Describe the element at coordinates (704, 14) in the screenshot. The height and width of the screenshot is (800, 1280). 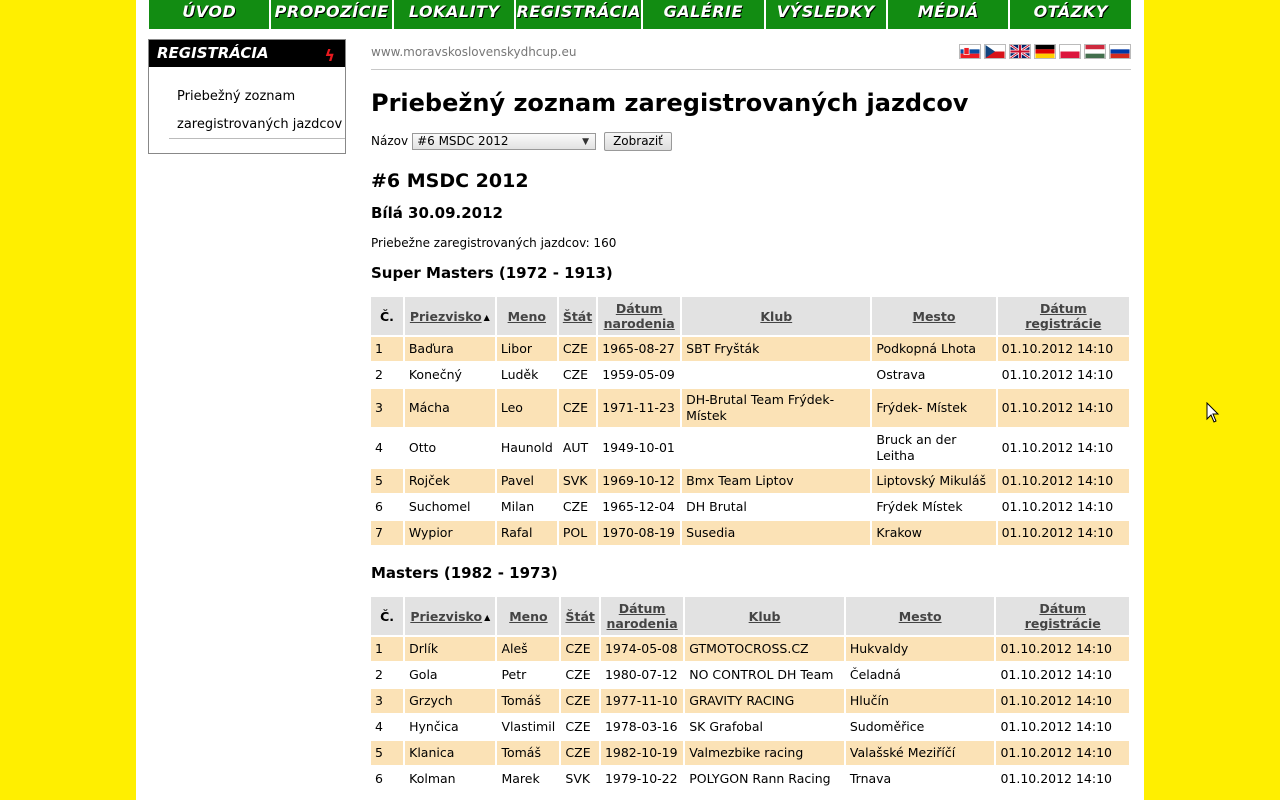
I see `nav-galerie: GALÉRIE` at that location.